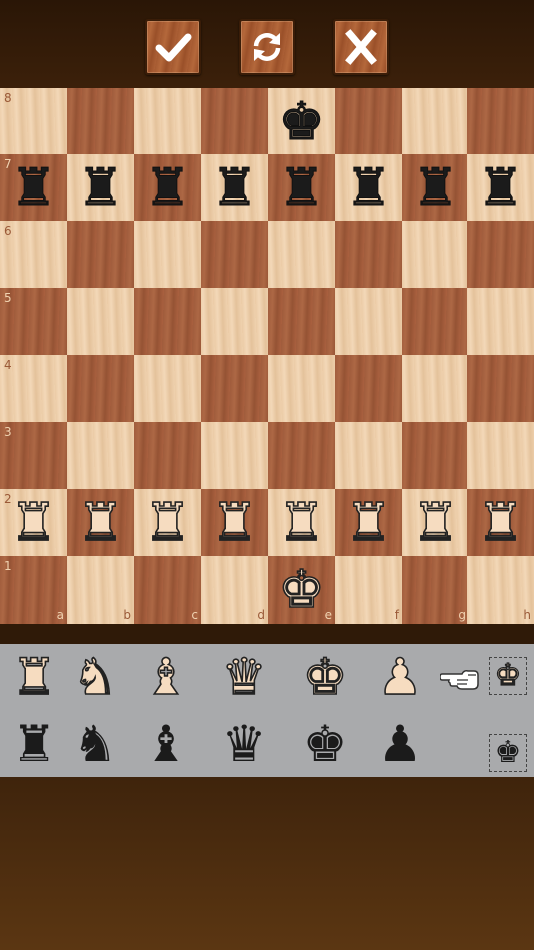 This screenshot has width=534, height=950. Describe the element at coordinates (234, 121) in the screenshot. I see `square-d8` at that location.